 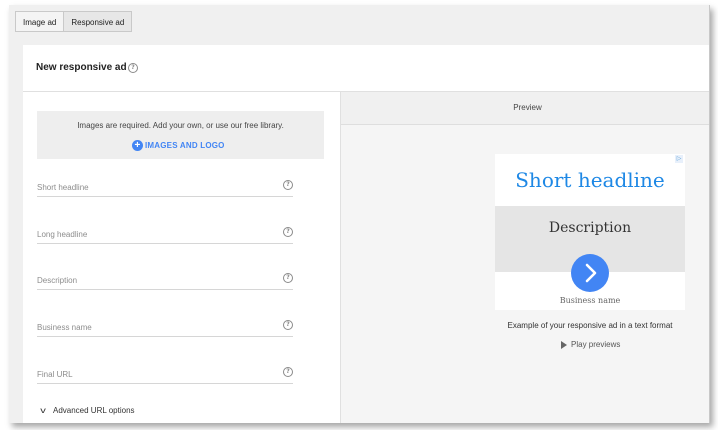 What do you see at coordinates (596, 344) in the screenshot?
I see `play-previews-label: Play previews` at bounding box center [596, 344].